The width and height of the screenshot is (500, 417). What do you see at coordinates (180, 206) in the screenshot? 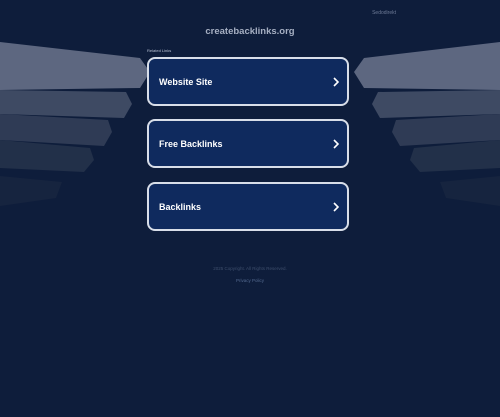
I see `link-label: Backlinks` at bounding box center [180, 206].